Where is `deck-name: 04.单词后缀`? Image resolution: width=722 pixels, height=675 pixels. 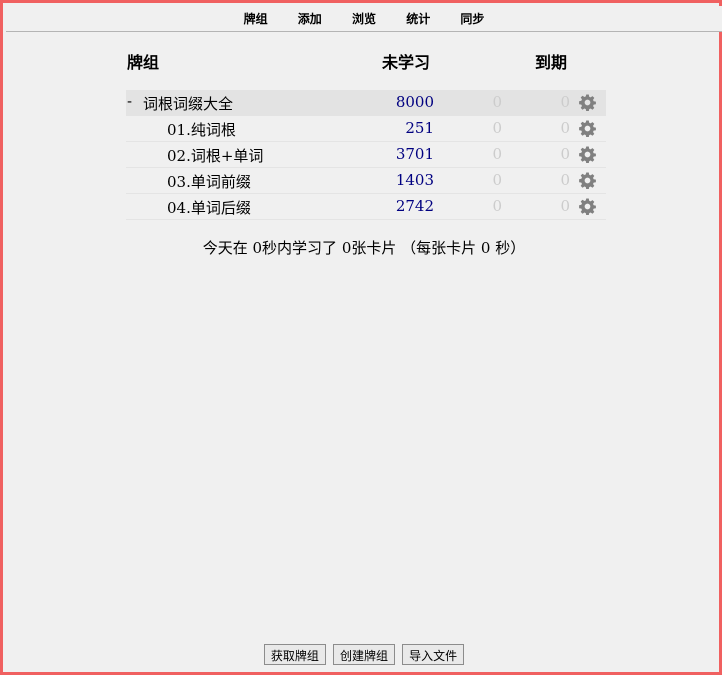
deck-name: 04.单词后缀 is located at coordinates (209, 207).